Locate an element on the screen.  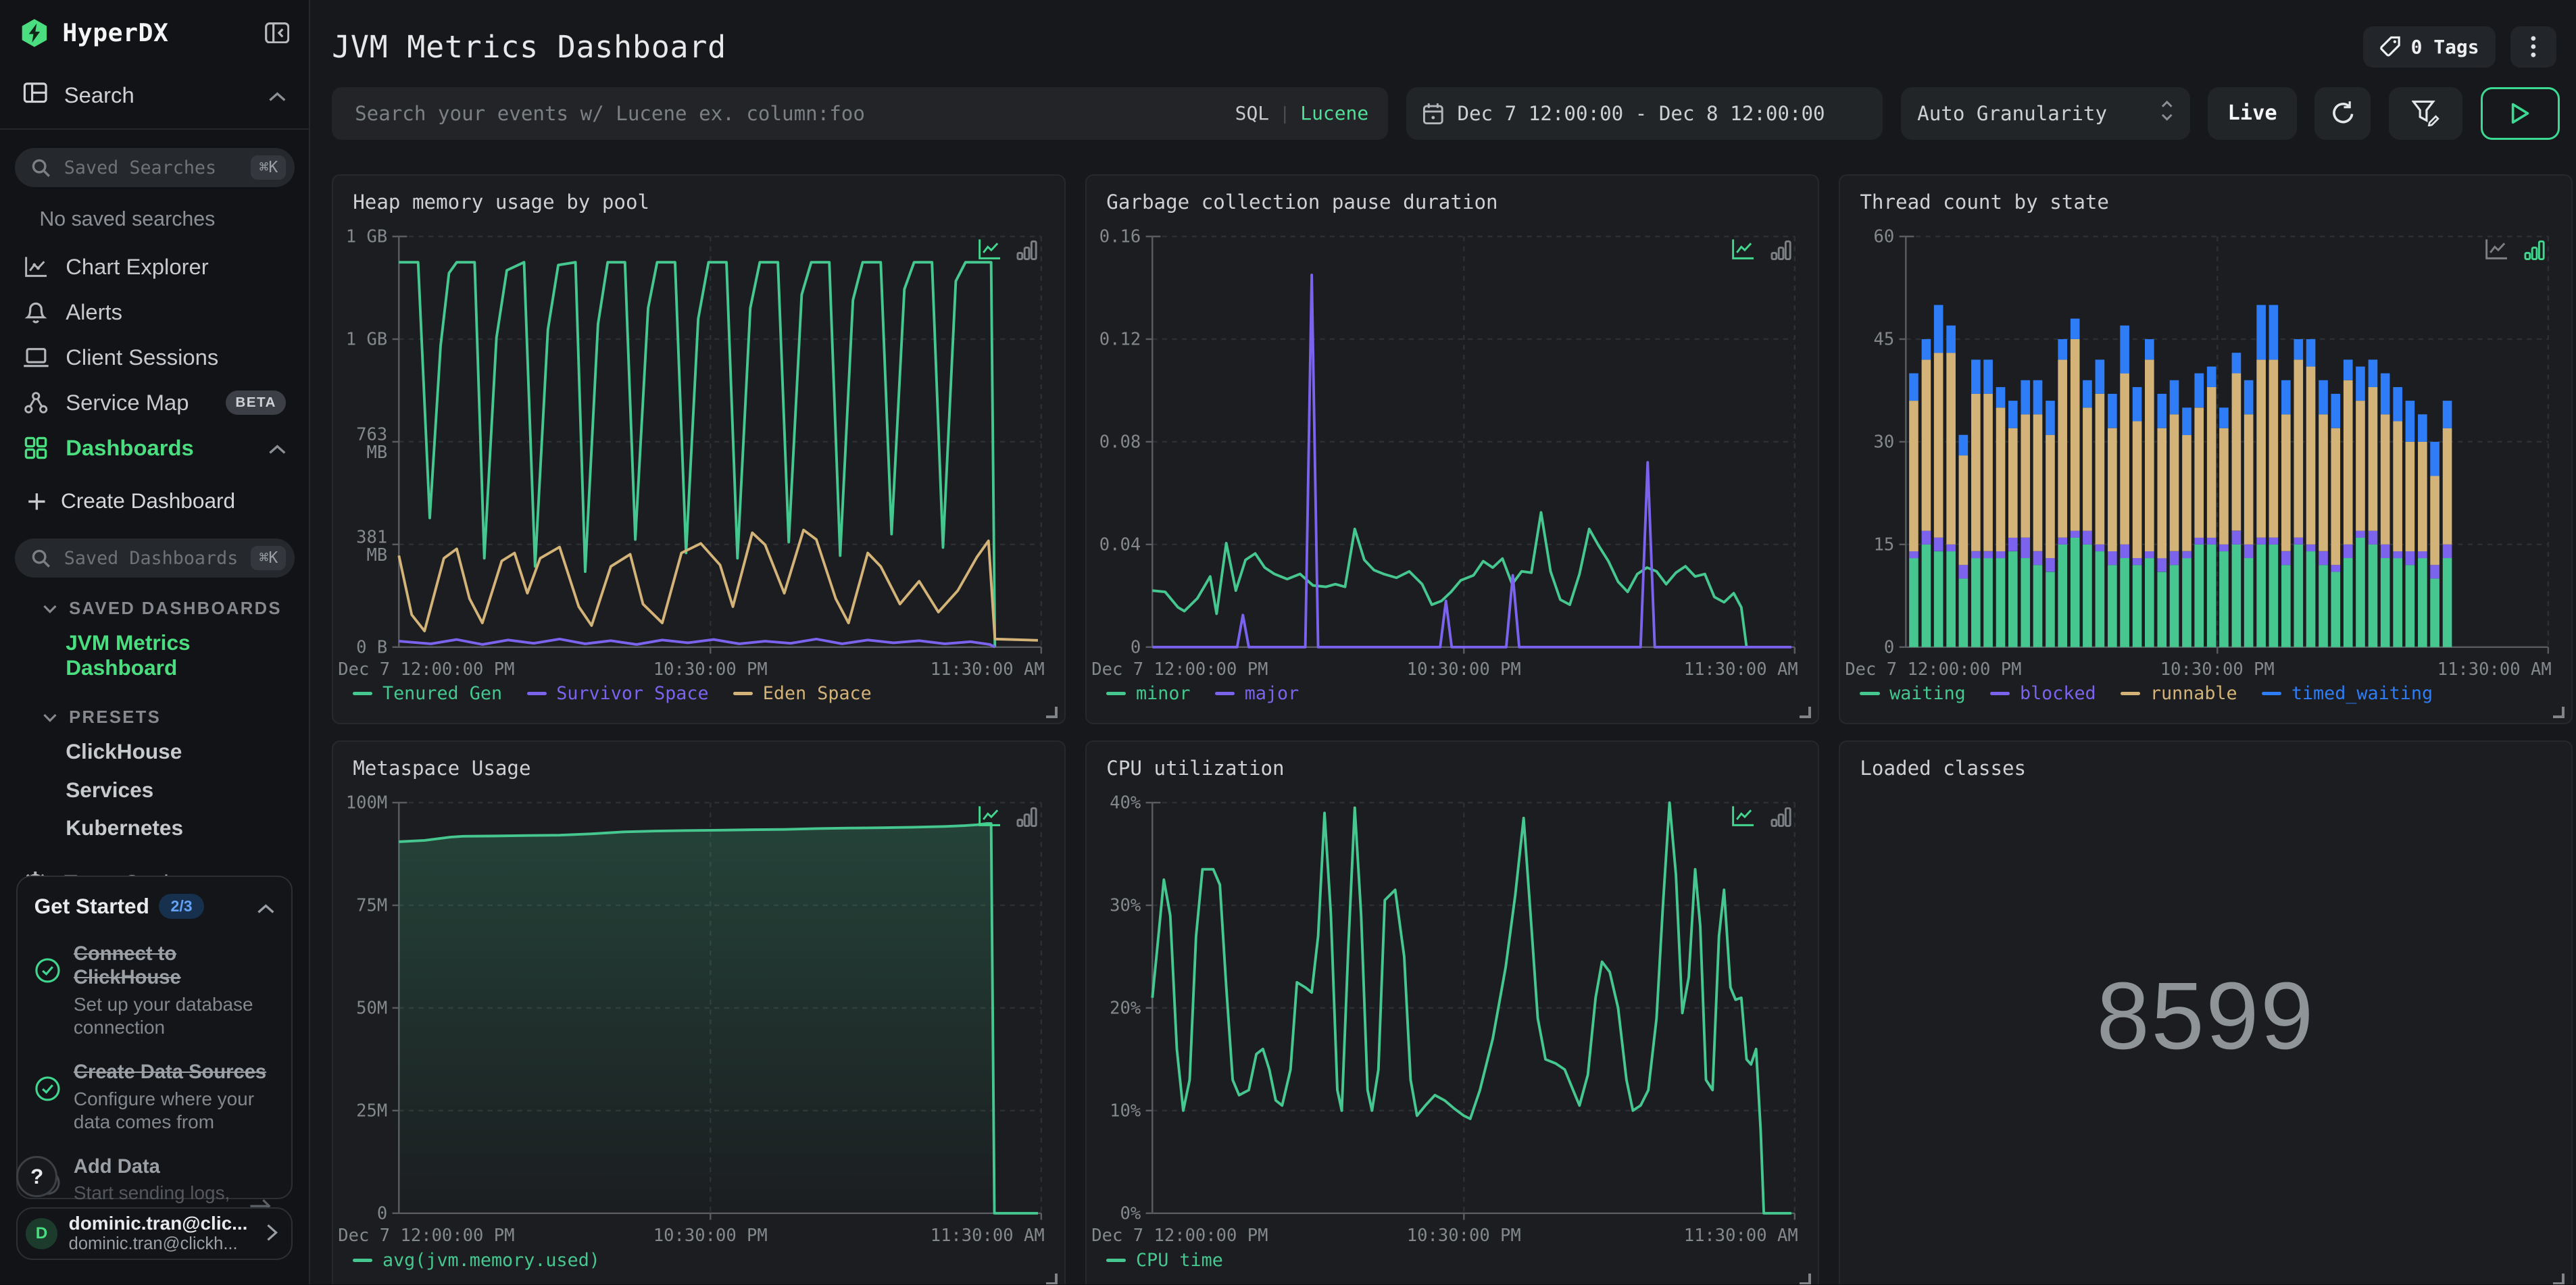
get-started-title: Get Started is located at coordinates (92, 907).